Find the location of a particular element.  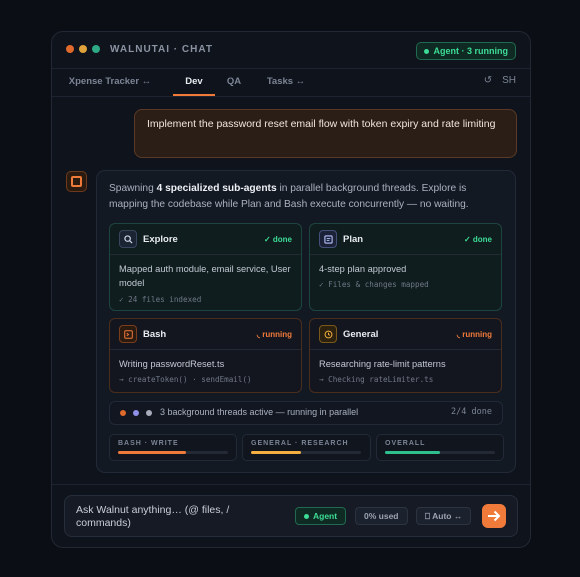

window-maximize-dot is located at coordinates (96, 49).